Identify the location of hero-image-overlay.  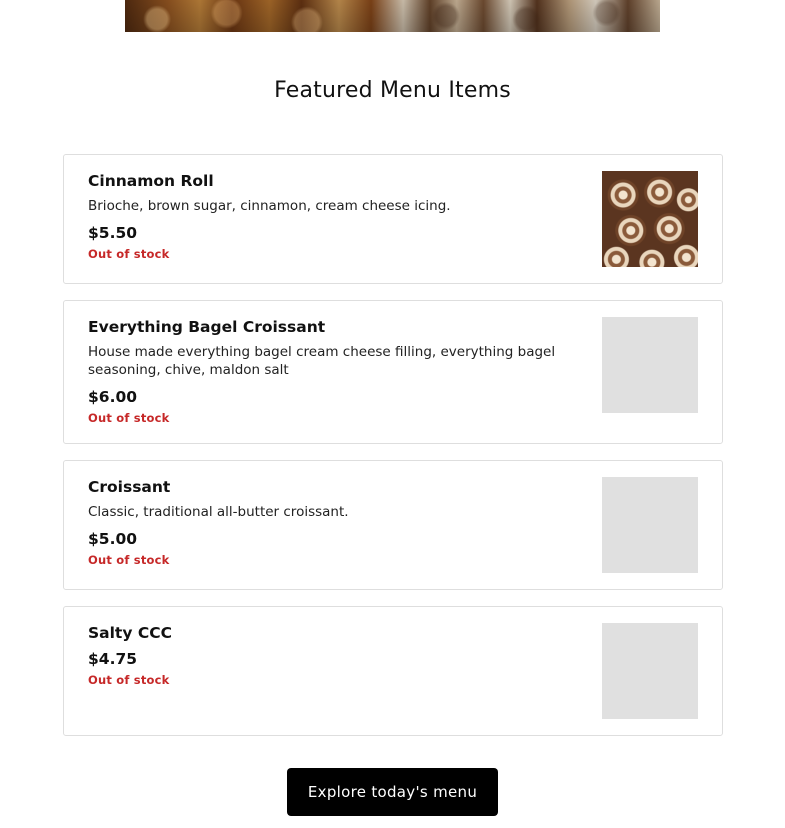
(392, 16).